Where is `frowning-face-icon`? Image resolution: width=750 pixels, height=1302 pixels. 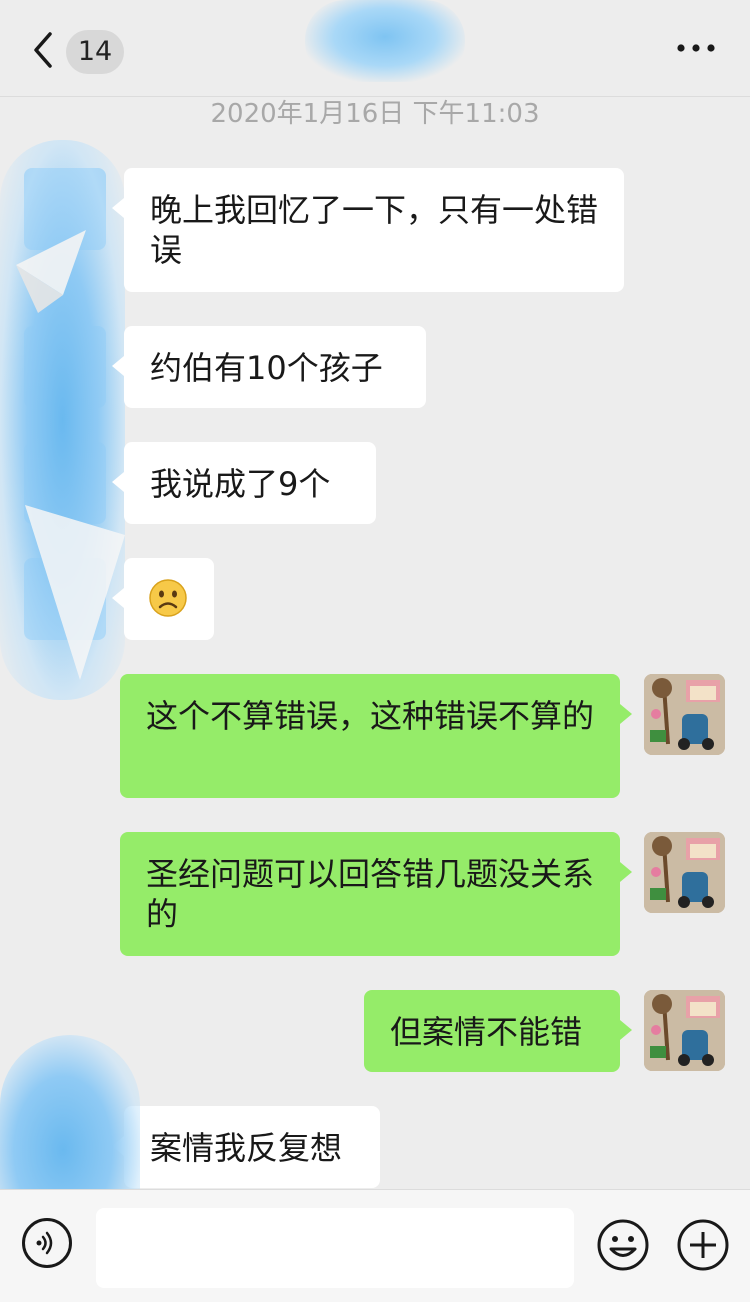 frowning-face-icon is located at coordinates (168, 598).